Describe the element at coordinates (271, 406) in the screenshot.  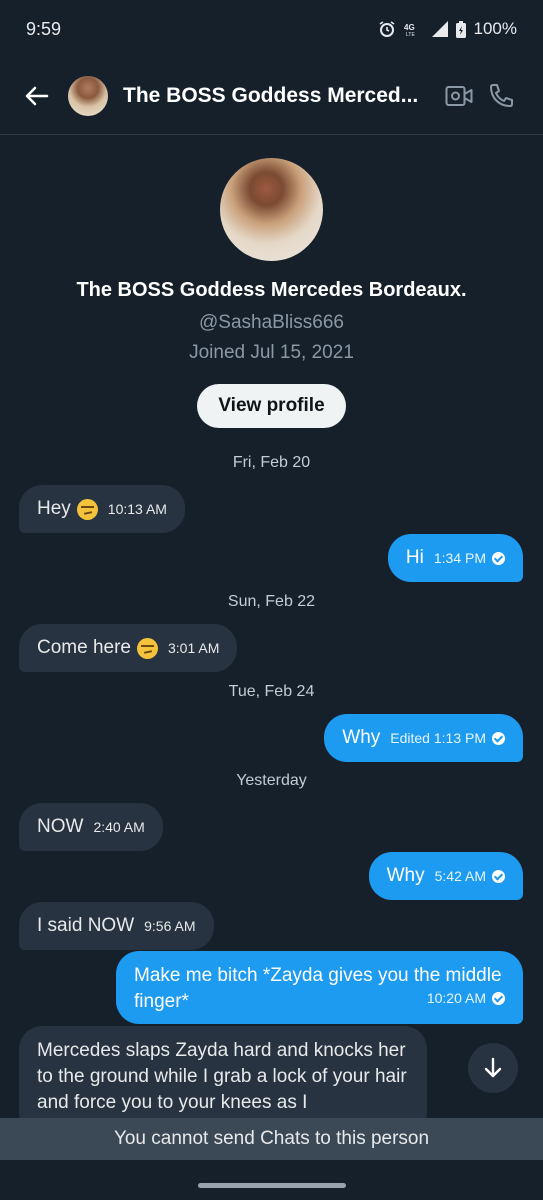
I see `view-profile-button: View profile` at that location.